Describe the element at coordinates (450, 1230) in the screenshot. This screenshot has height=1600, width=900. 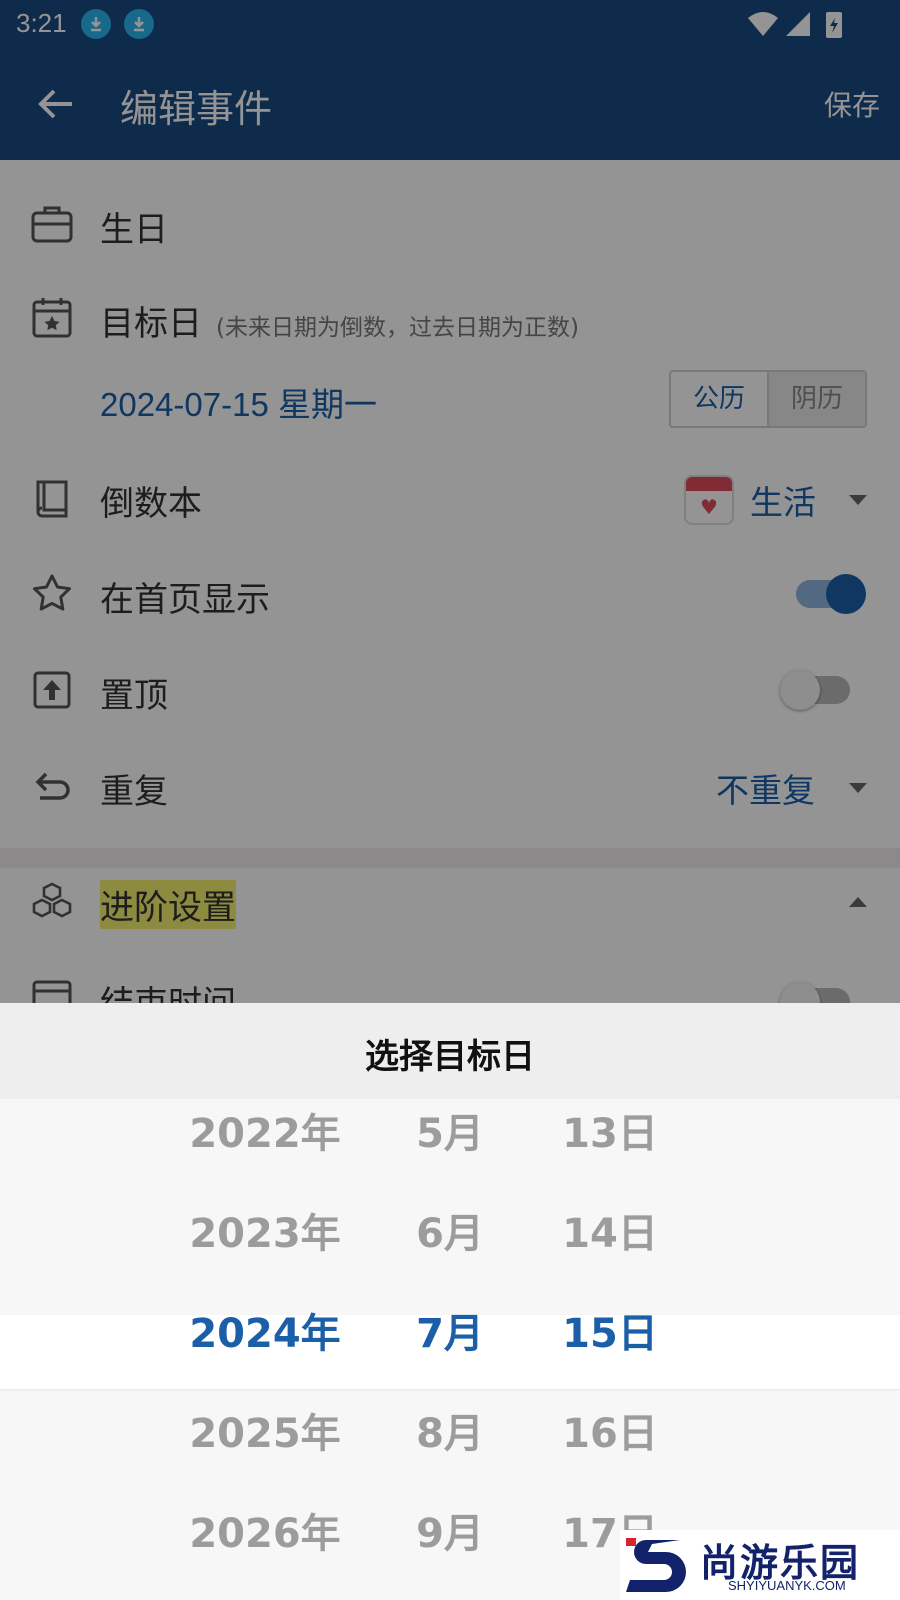
I see `month-option: 6月` at that location.